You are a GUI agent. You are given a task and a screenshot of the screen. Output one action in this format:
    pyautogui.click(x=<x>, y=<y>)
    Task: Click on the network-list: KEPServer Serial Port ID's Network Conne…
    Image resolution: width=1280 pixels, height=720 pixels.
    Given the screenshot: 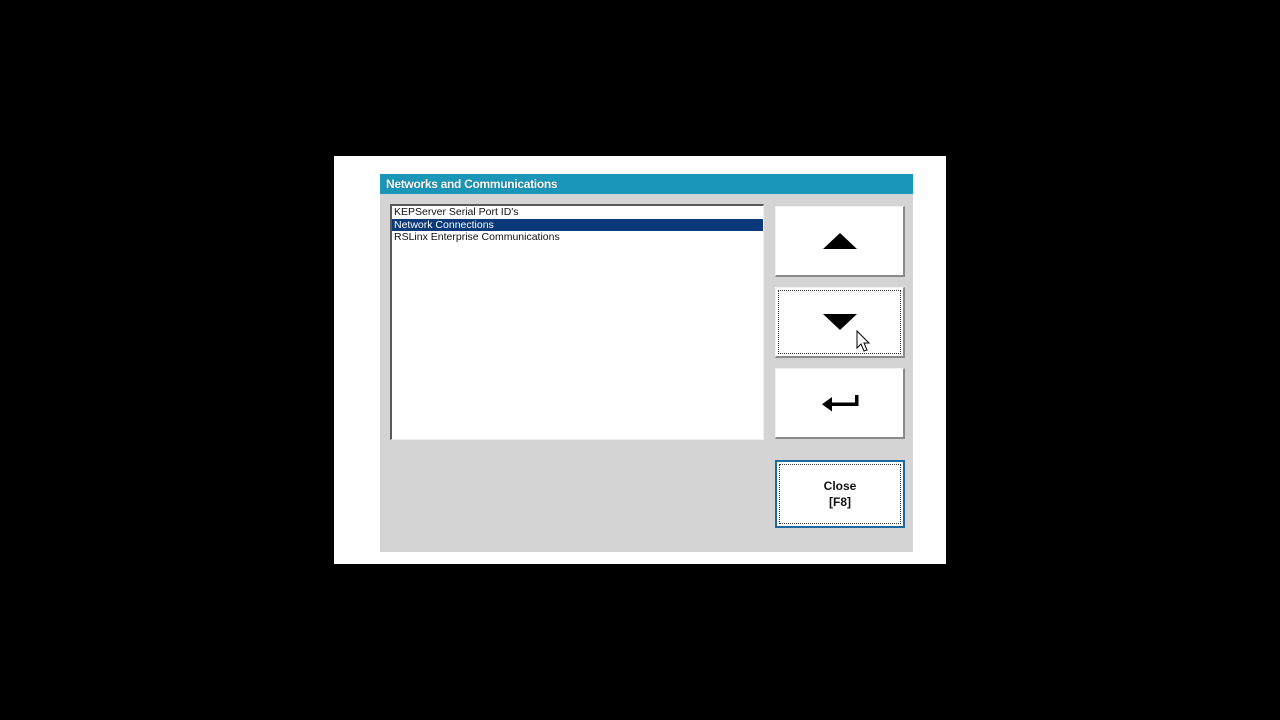 What is the action you would take?
    pyautogui.click(x=577, y=322)
    